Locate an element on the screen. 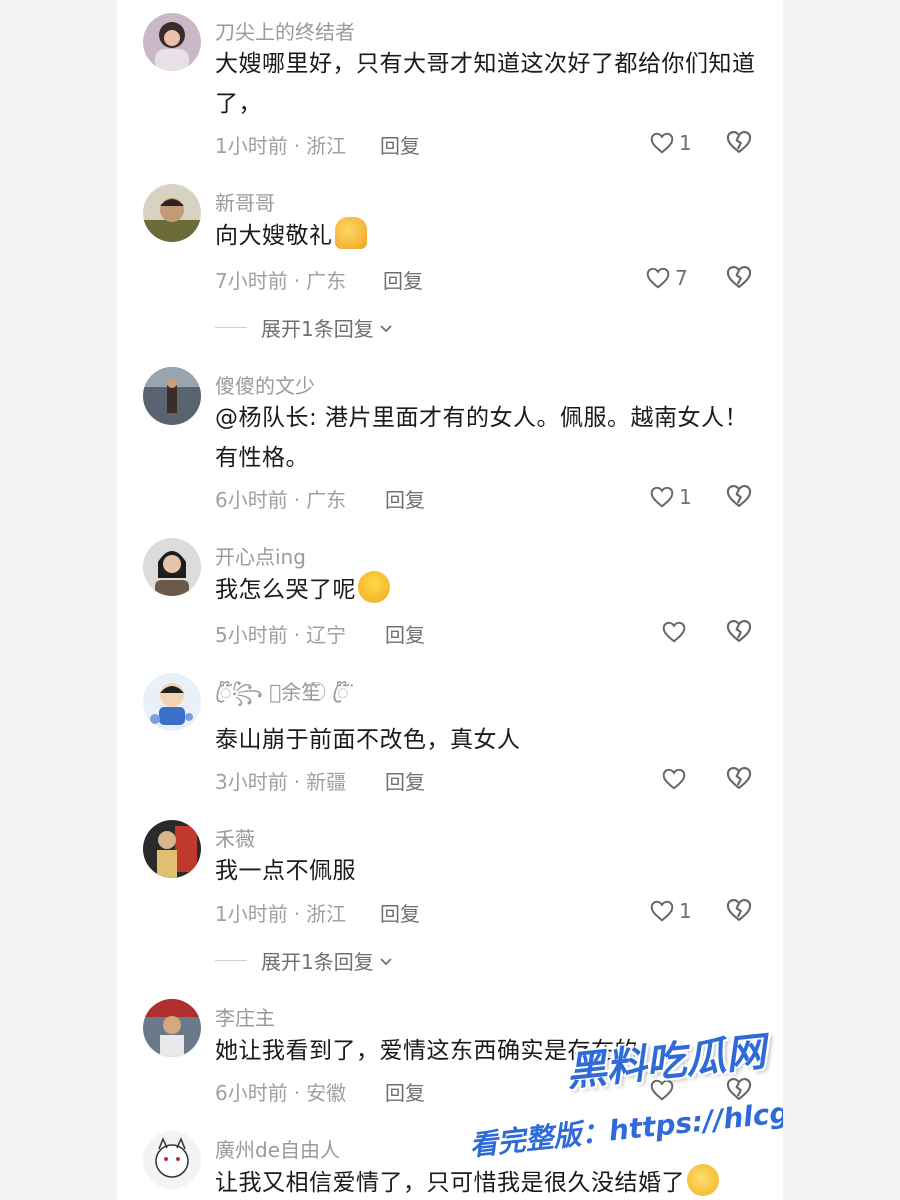 This screenshot has width=900, height=1200. comment-meta: 7小时前 · 广东 is located at coordinates (281, 281).